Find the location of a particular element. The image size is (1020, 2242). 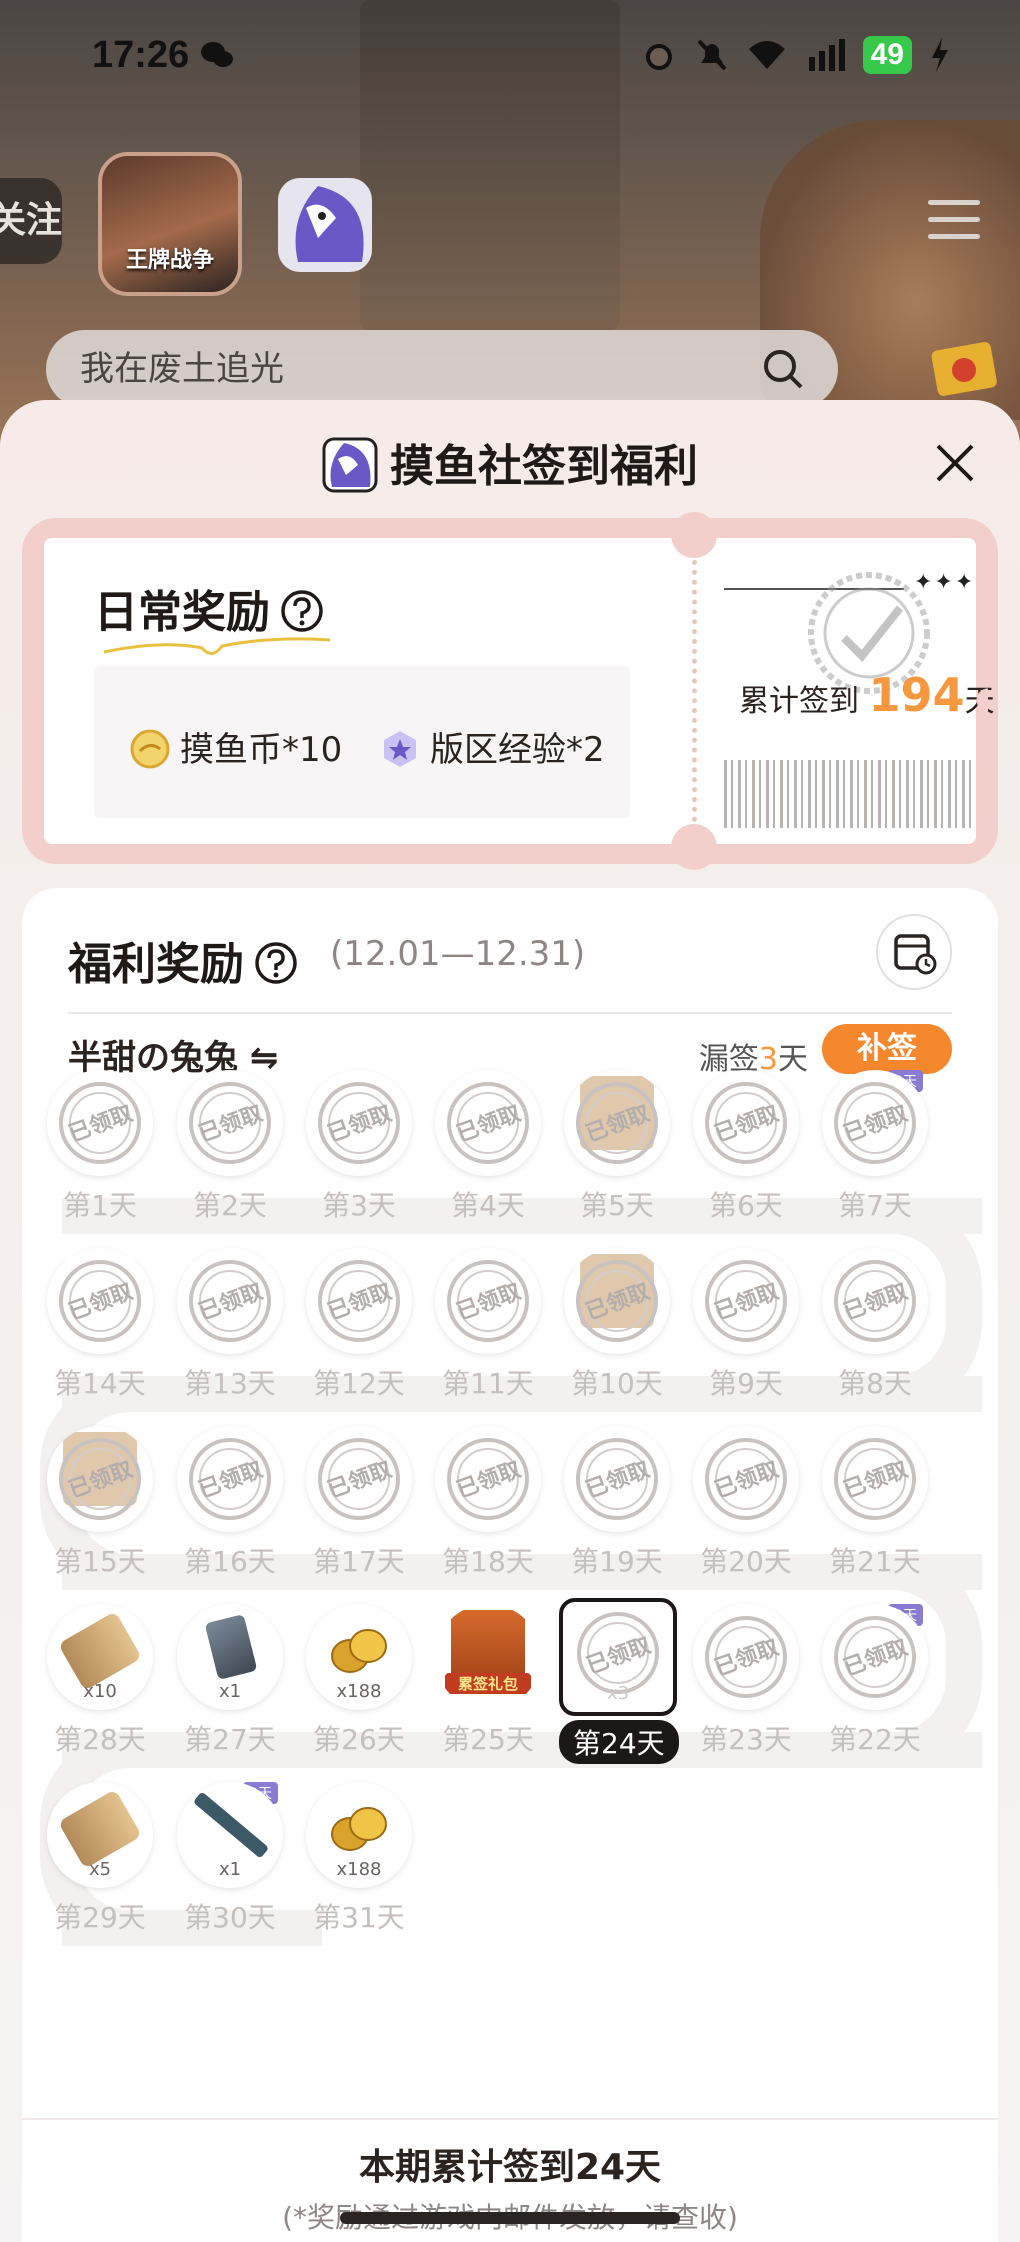

day-label: 第1天 is located at coordinates (100, 1205).